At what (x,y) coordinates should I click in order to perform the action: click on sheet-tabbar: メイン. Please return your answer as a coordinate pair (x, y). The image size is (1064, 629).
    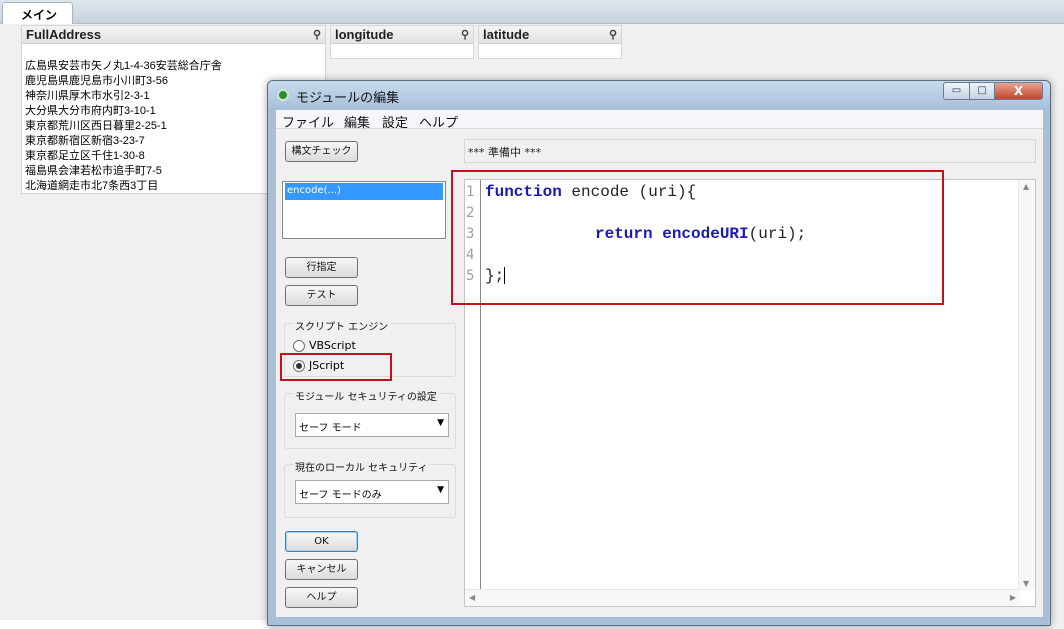
    Looking at the image, I should click on (532, 12).